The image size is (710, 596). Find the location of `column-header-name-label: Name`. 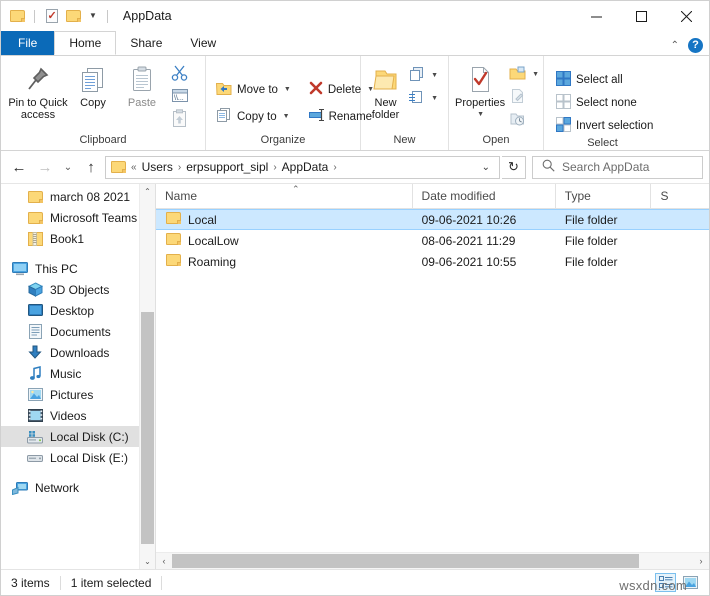

column-header-name-label: Name is located at coordinates (181, 196).